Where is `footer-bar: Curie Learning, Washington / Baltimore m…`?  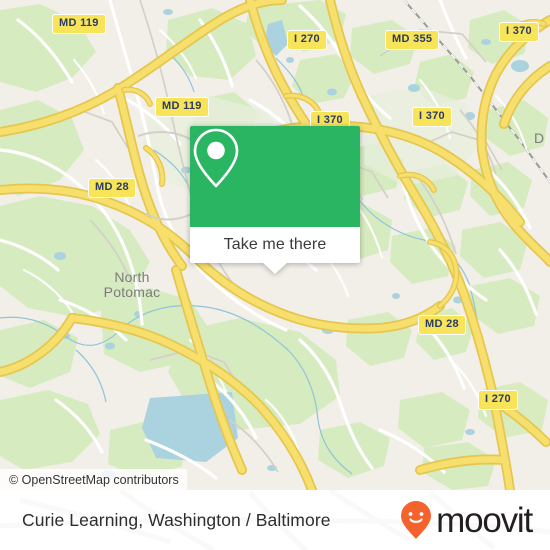 footer-bar: Curie Learning, Washington / Baltimore m… is located at coordinates (275, 520).